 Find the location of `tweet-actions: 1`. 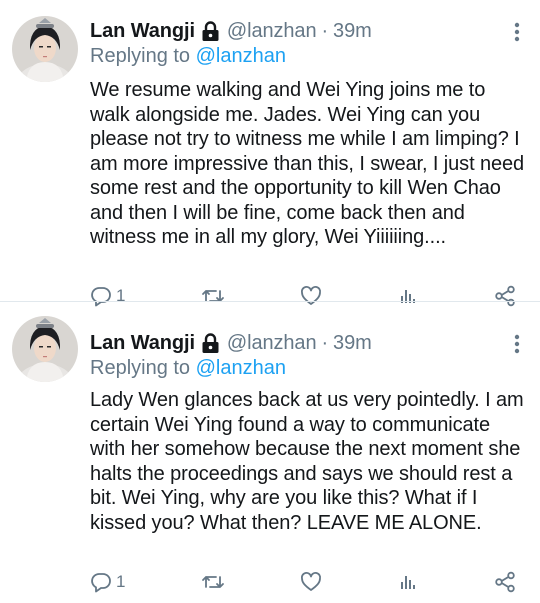

tweet-actions: 1 is located at coordinates (303, 582).